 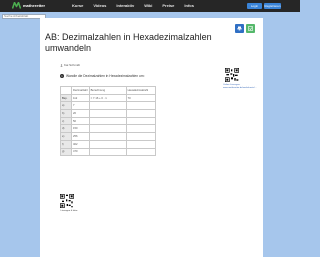 What do you see at coordinates (99, 5) in the screenshot?
I see `nav-link-videos: Videos` at bounding box center [99, 5].